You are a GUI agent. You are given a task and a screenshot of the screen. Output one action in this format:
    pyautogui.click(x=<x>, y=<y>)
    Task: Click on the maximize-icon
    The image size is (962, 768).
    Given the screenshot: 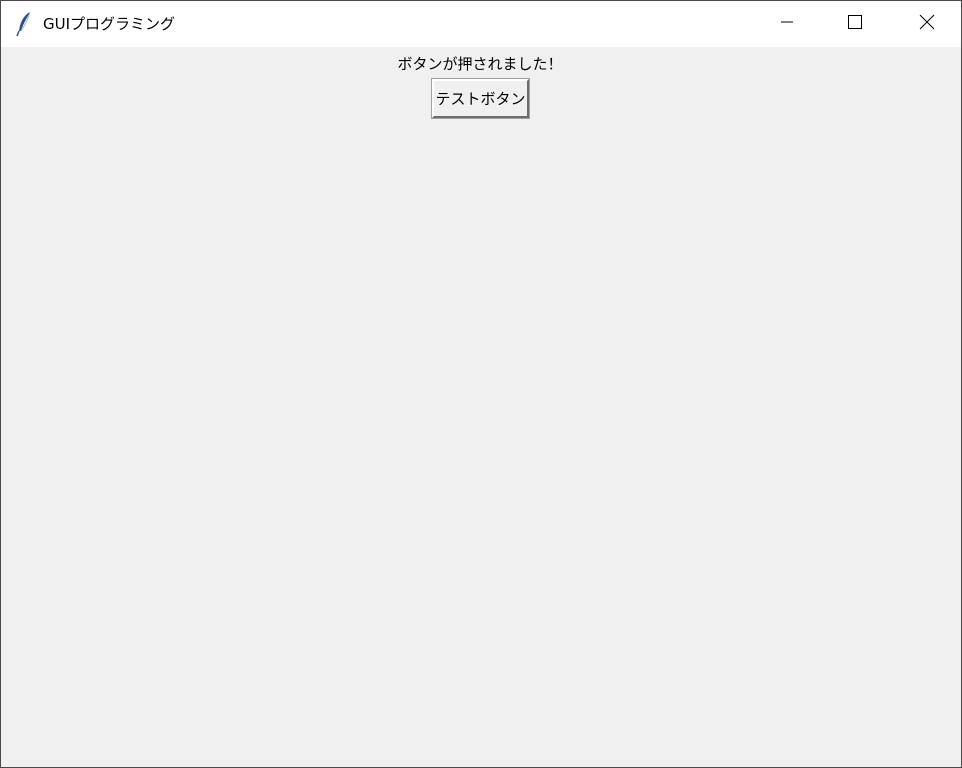 What is the action you would take?
    pyautogui.click(x=855, y=24)
    